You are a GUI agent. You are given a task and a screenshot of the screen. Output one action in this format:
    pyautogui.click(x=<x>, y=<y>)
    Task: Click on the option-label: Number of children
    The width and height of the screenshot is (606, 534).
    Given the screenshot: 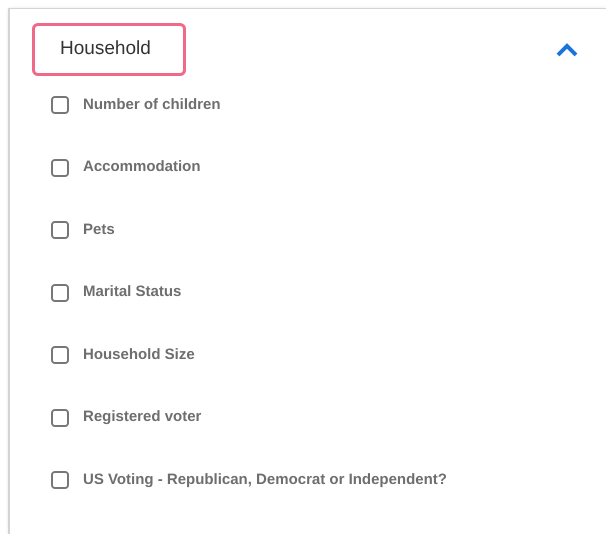 What is the action you would take?
    pyautogui.click(x=152, y=104)
    